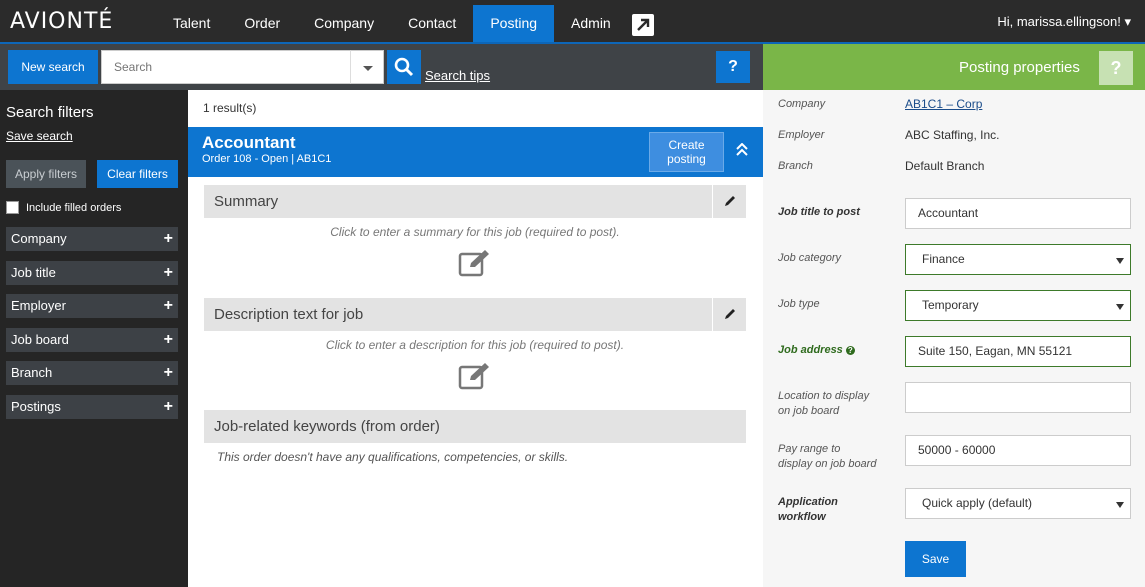 Image resolution: width=1145 pixels, height=587 pixels. Describe the element at coordinates (1018, 213) in the screenshot. I see `job-title-input: Accountant` at that location.